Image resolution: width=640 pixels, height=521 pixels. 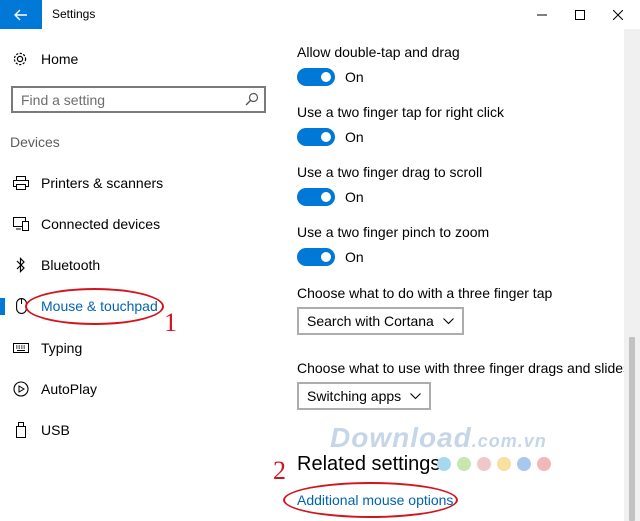 What do you see at coordinates (136, 265) in the screenshot?
I see `sidebar-item-bluetooth: Bluetooth` at bounding box center [136, 265].